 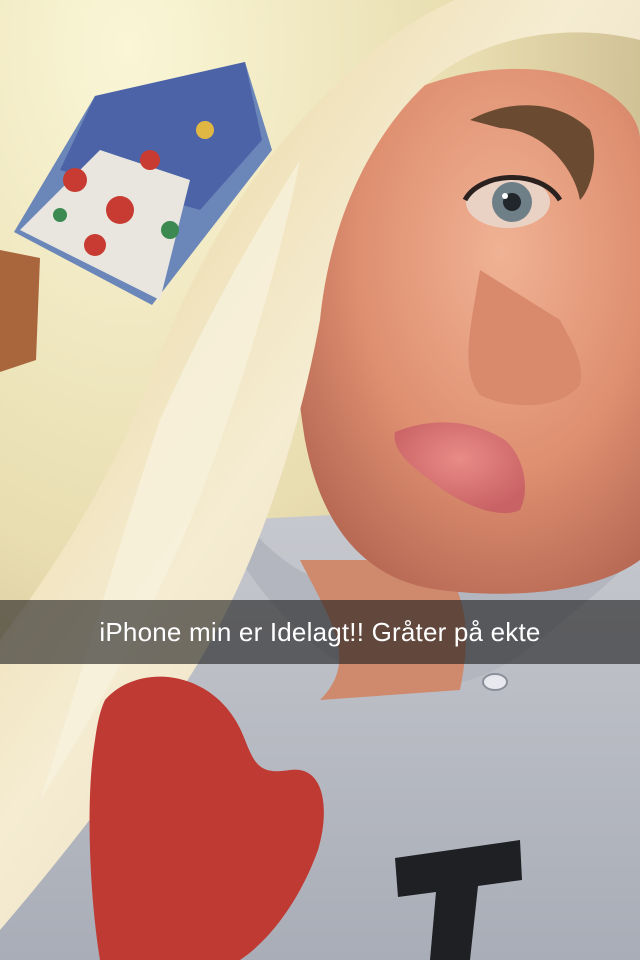 What do you see at coordinates (495, 682) in the screenshot?
I see `drawstring-grommet` at bounding box center [495, 682].